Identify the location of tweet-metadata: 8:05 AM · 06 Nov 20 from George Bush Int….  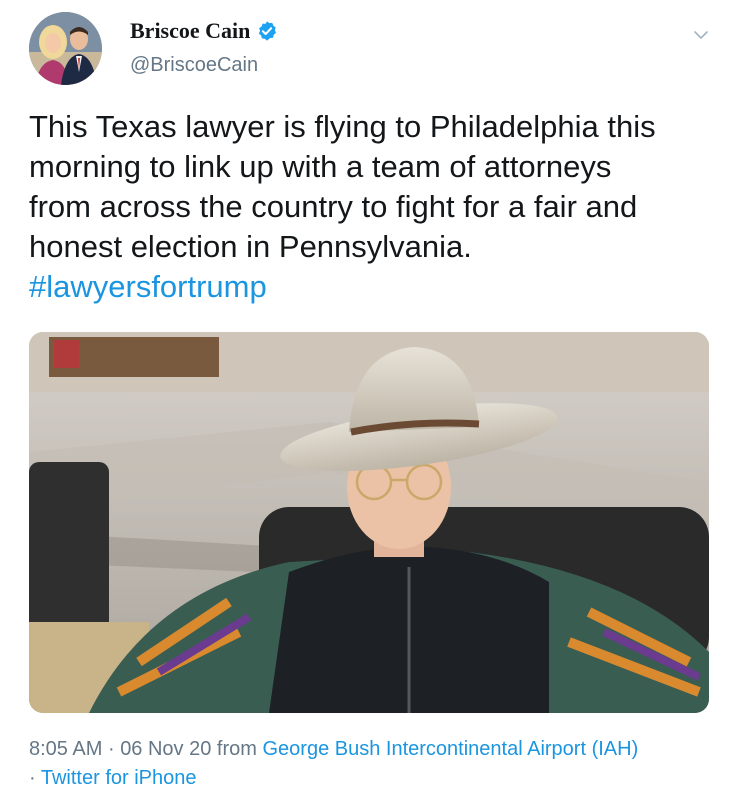
(379, 764).